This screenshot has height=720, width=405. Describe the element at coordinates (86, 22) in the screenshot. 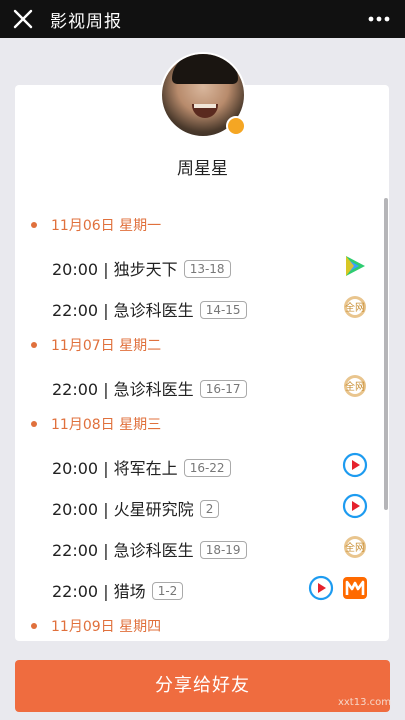

I see `page-title: 影视周报` at that location.